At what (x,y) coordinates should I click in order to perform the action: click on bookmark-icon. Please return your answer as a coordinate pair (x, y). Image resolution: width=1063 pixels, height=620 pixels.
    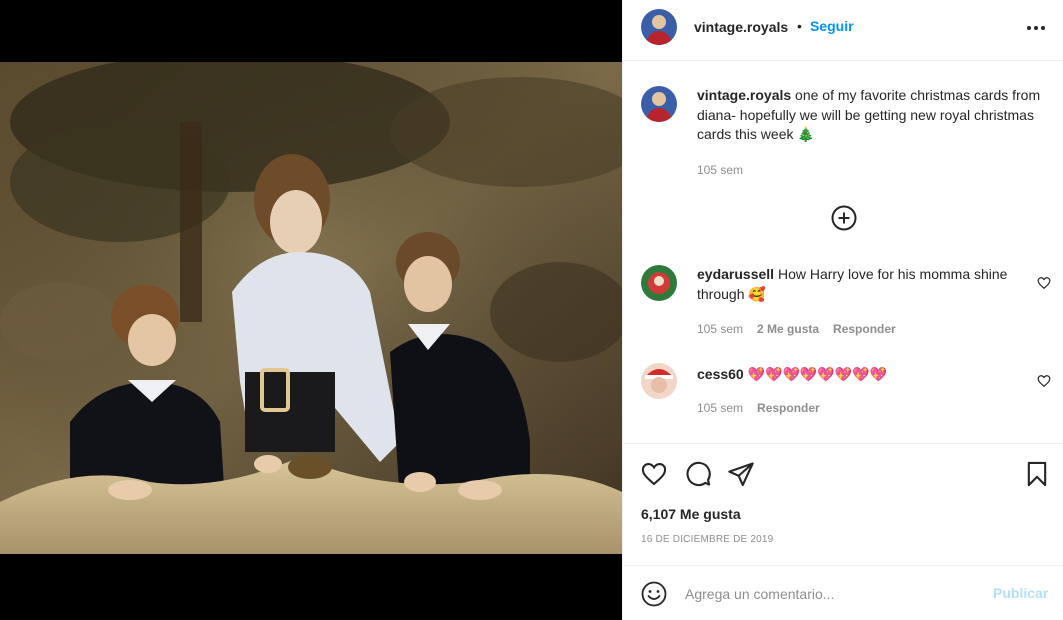
    Looking at the image, I should click on (1037, 474).